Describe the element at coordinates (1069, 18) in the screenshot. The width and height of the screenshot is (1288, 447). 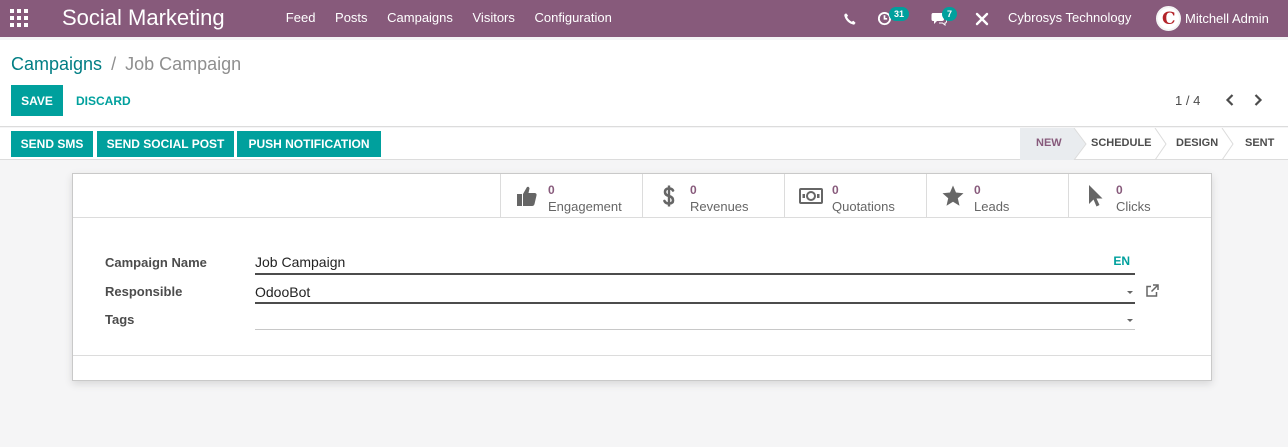
I see `company-switcher: Cybrosys Technology` at that location.